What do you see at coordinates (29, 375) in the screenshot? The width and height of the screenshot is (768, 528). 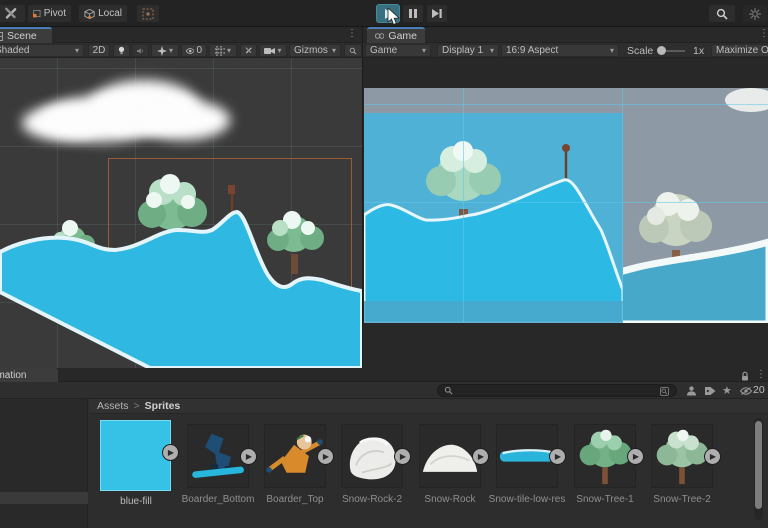 I see `tab-animation: Animation` at bounding box center [29, 375].